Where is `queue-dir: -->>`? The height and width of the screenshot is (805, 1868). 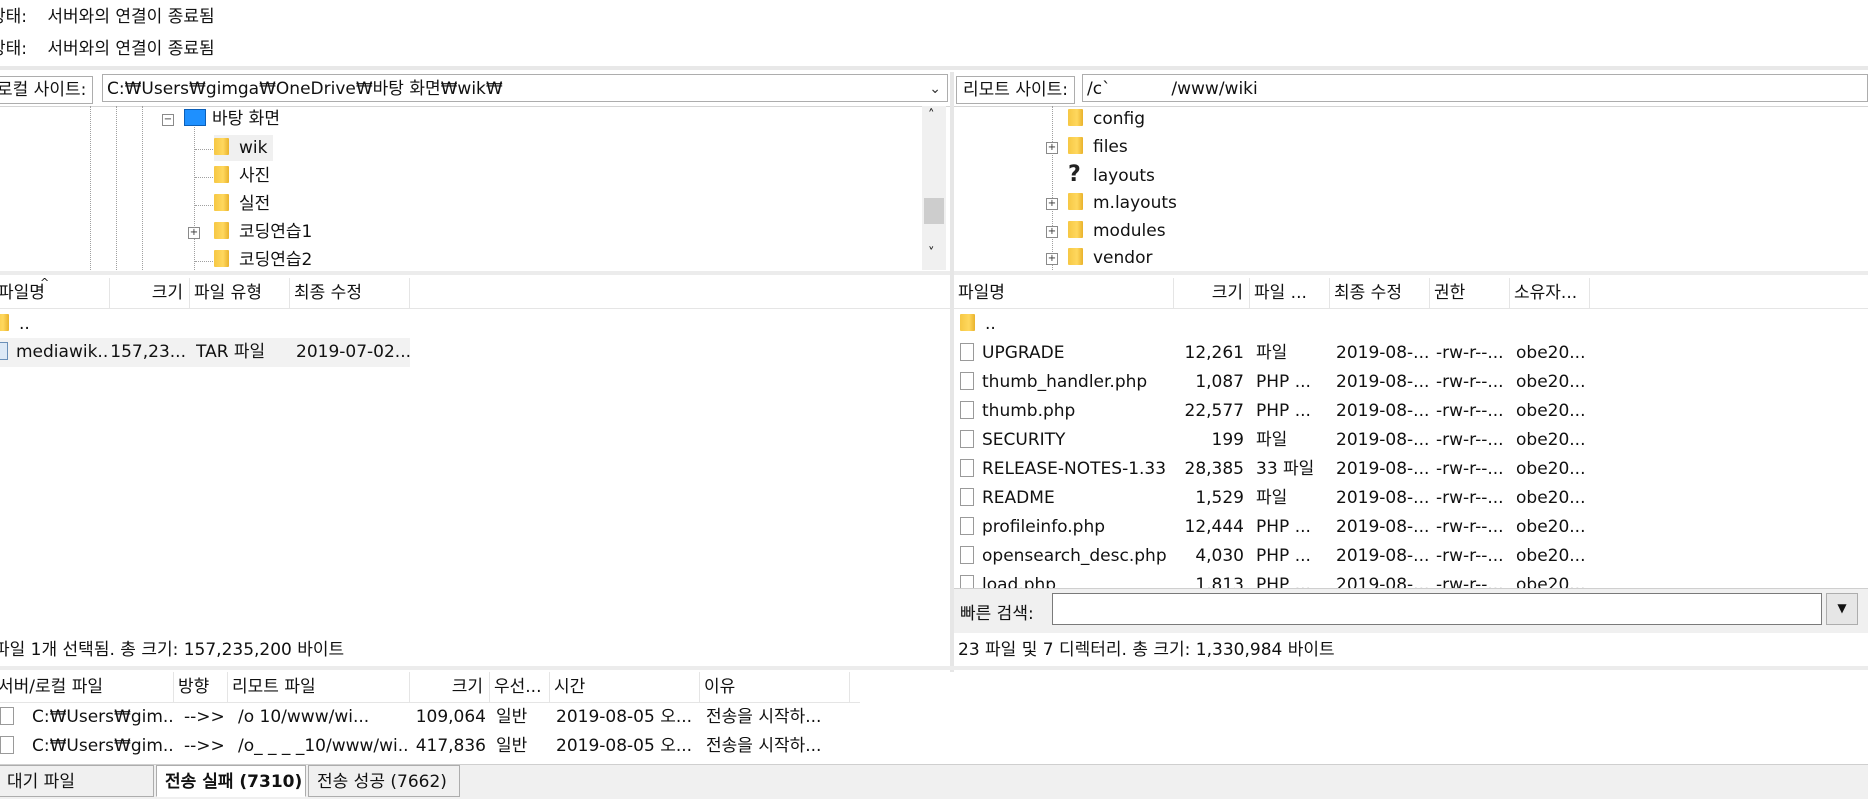 queue-dir: -->> is located at coordinates (206, 746).